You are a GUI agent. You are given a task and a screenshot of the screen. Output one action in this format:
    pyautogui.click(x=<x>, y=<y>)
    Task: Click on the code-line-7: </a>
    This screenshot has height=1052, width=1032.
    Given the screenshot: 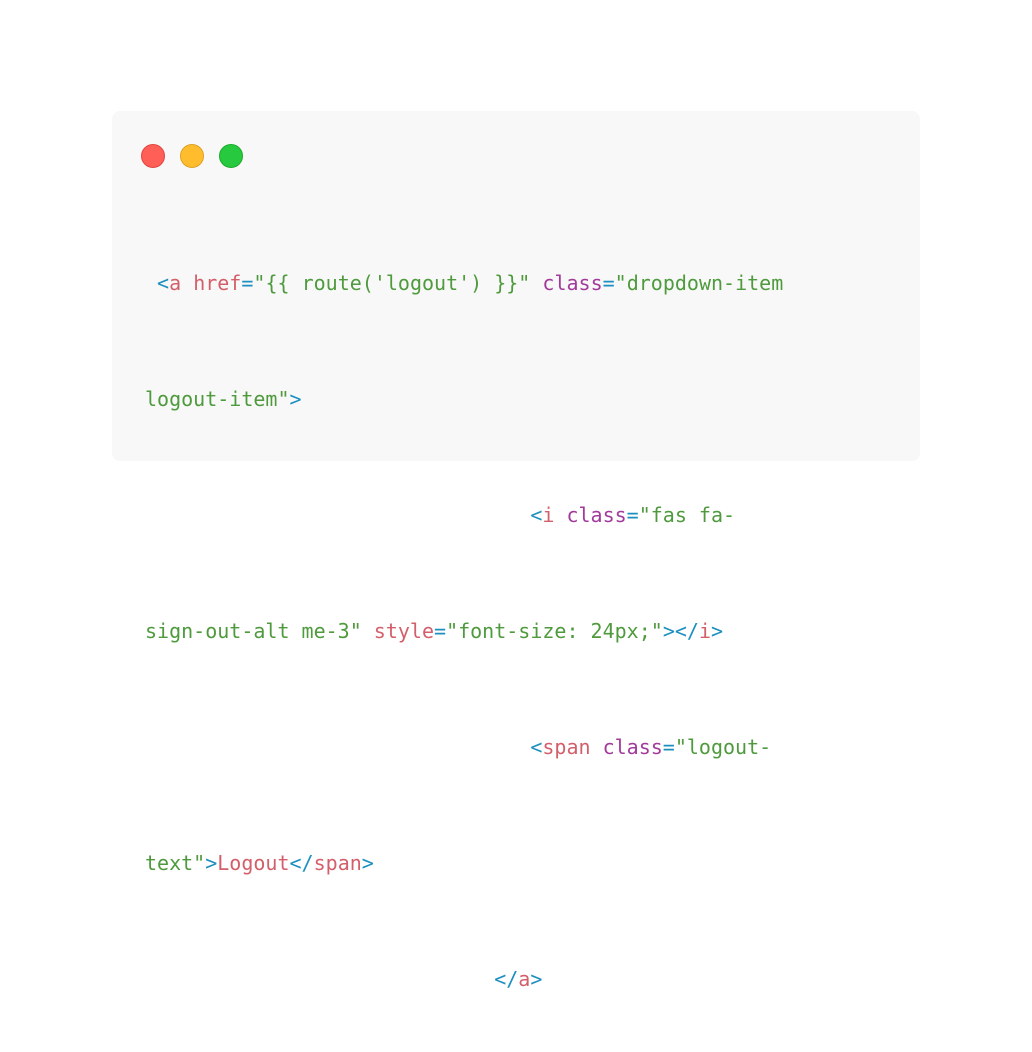 What is the action you would take?
    pyautogui.click(x=464, y=979)
    